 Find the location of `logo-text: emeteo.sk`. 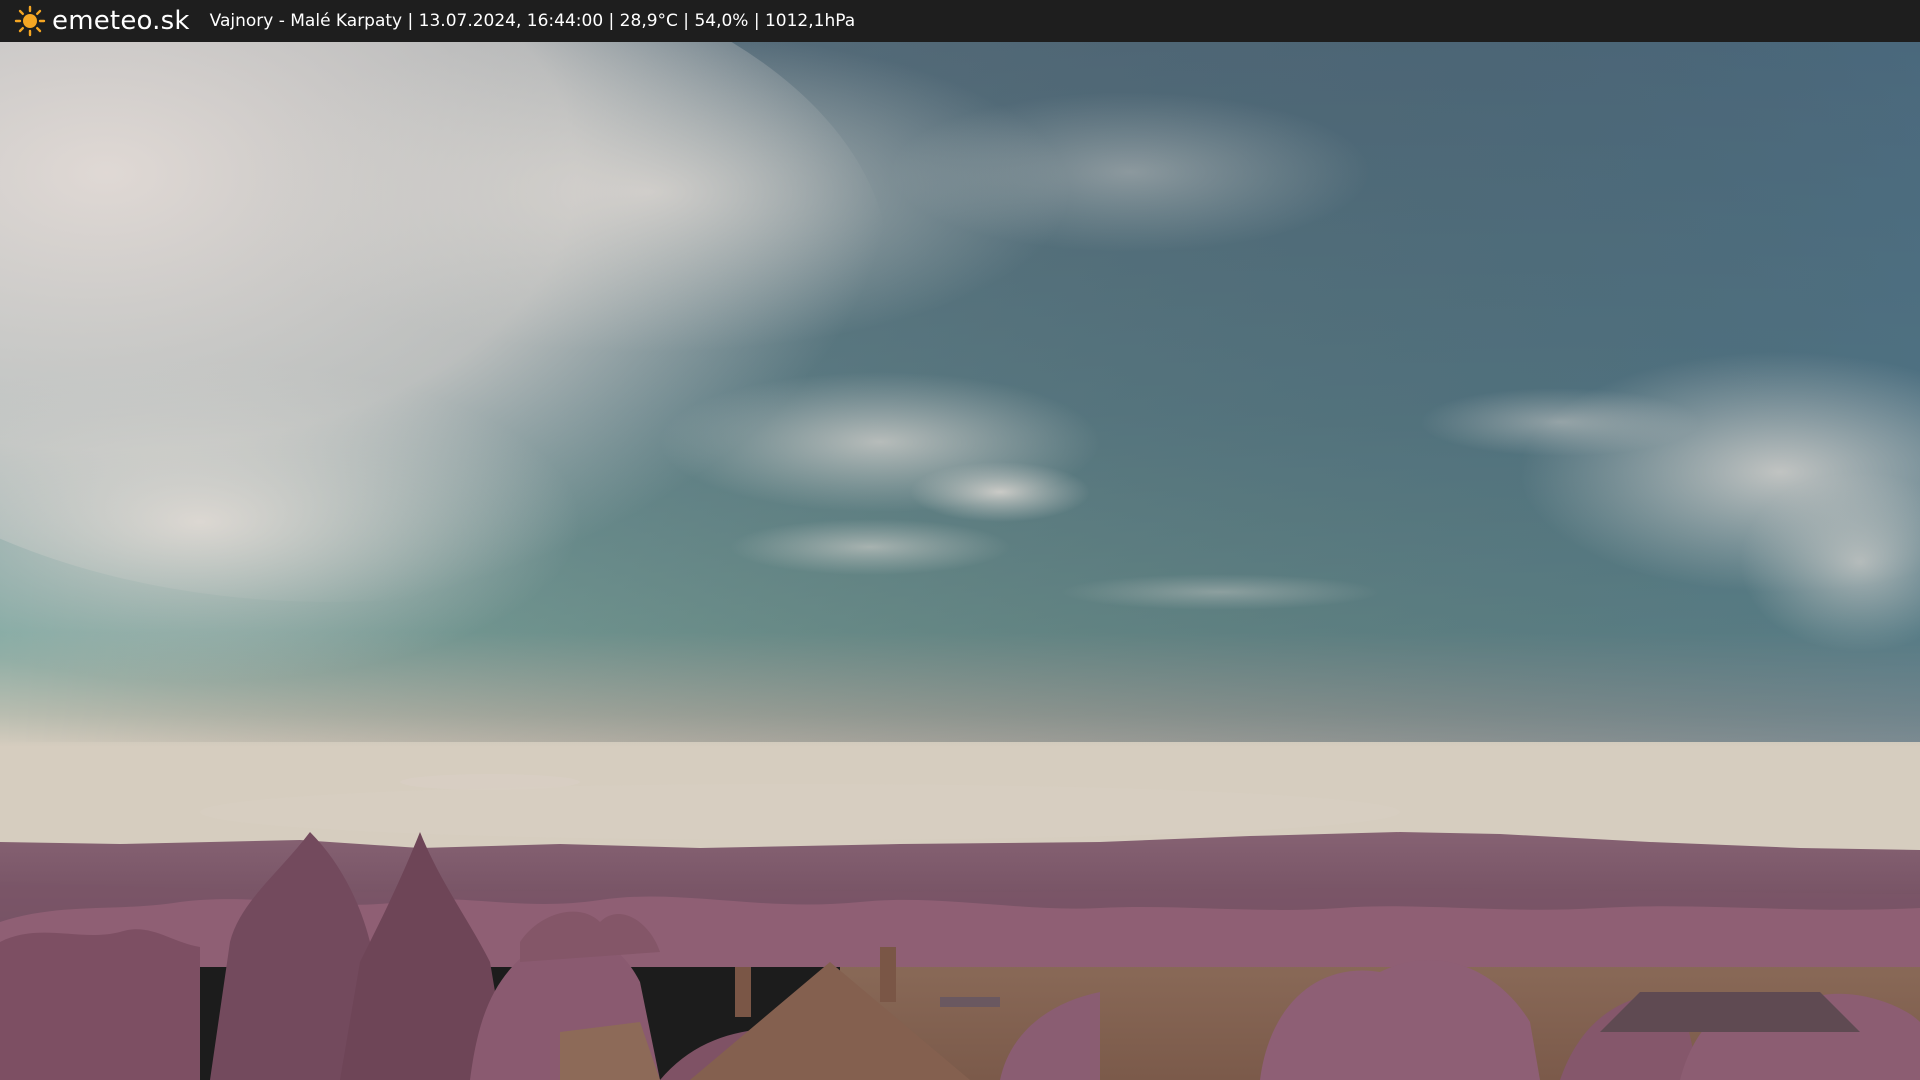

logo-text: emeteo.sk is located at coordinates (121, 21).